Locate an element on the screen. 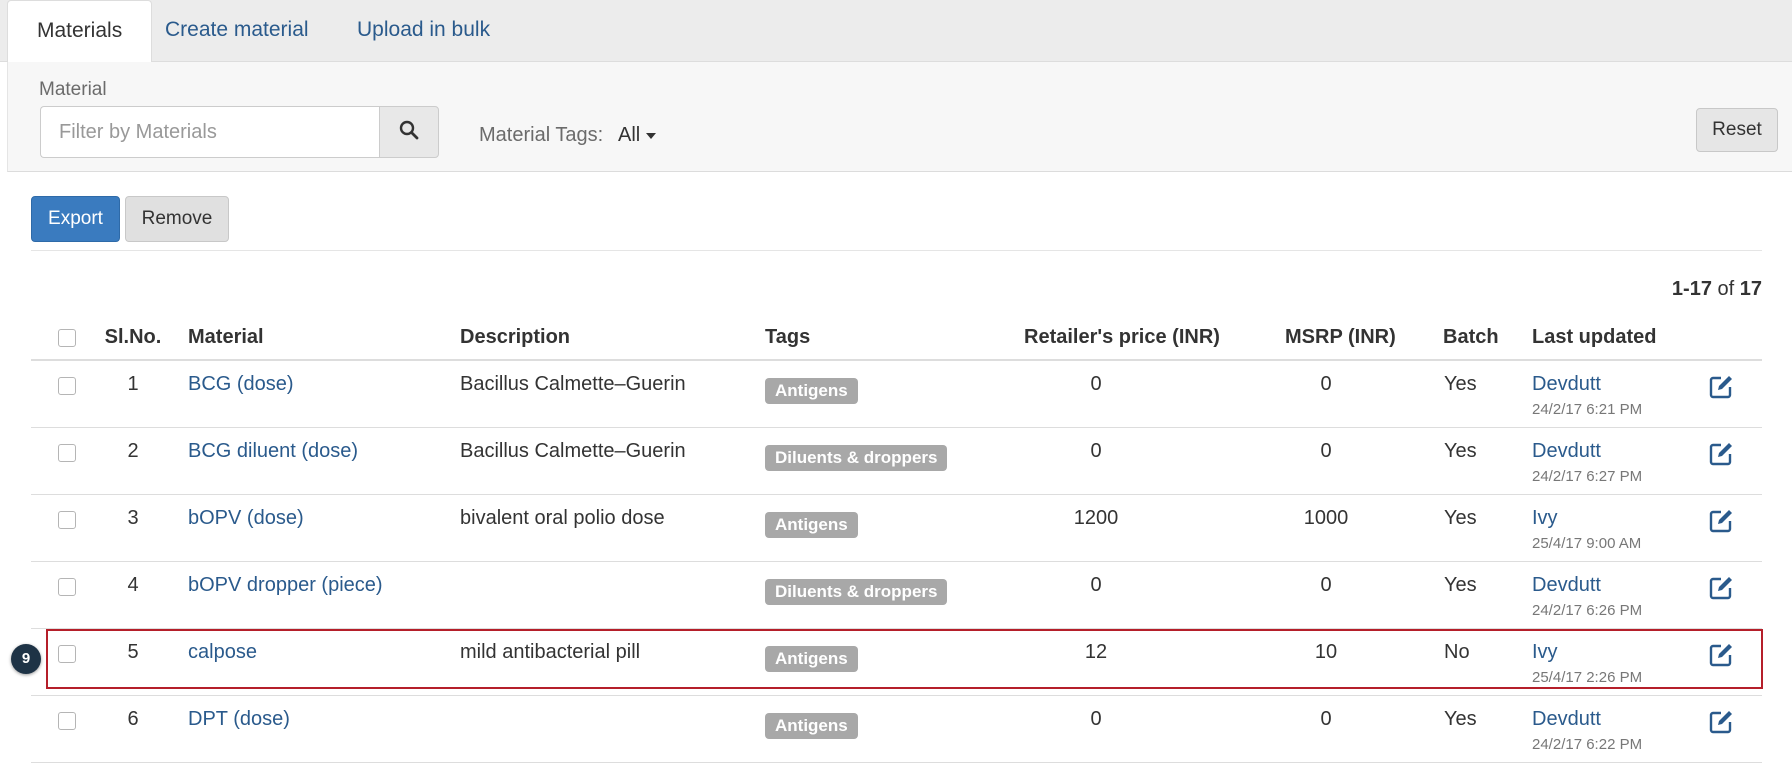 The height and width of the screenshot is (766, 1792). select-all-checkbox is located at coordinates (67, 338).